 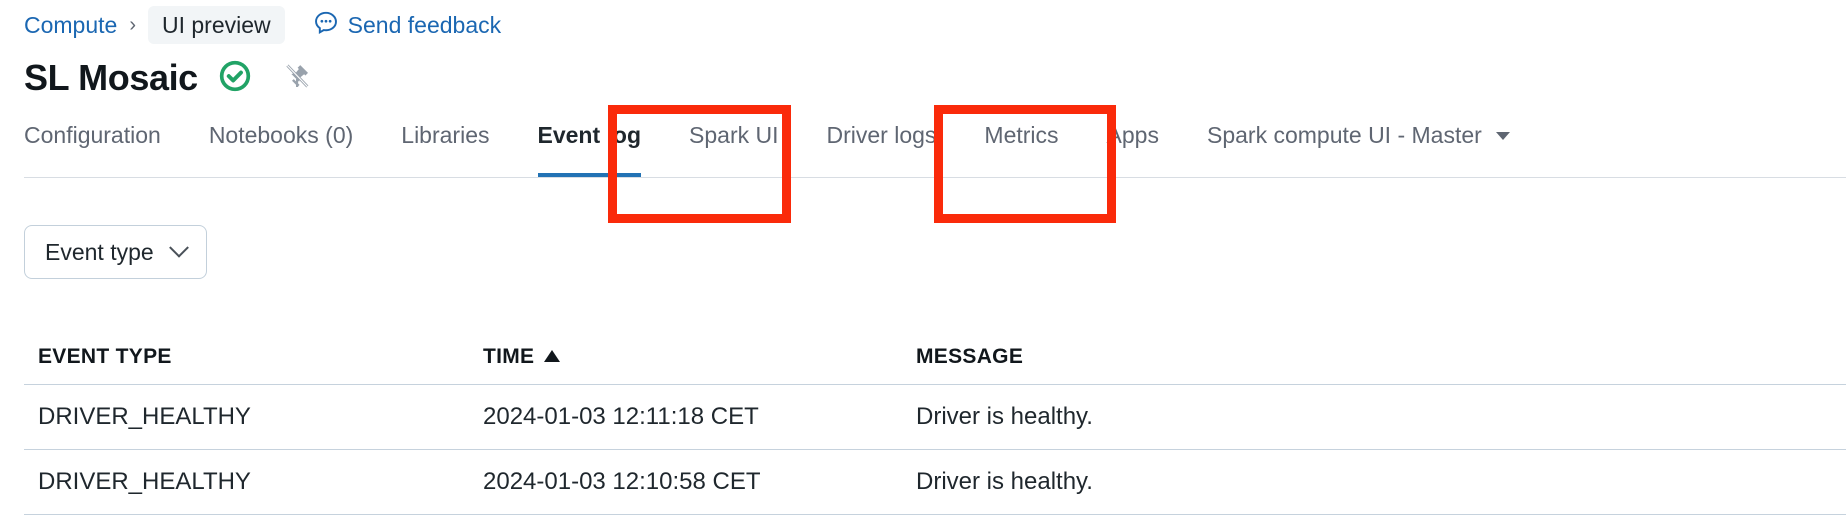 What do you see at coordinates (685, 357) in the screenshot?
I see `column-header-time: TIME` at bounding box center [685, 357].